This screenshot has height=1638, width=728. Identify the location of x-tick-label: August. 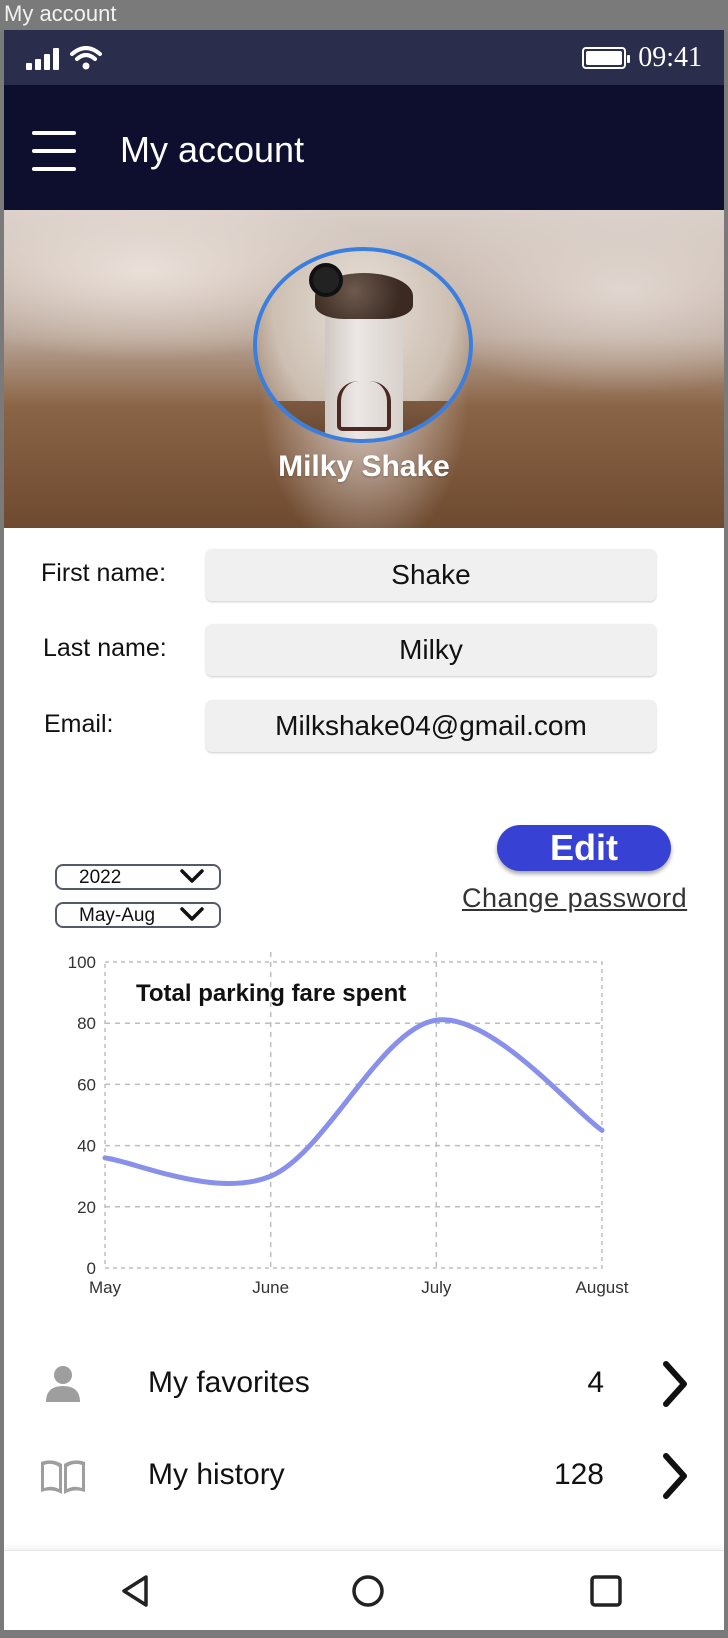
(602, 1287).